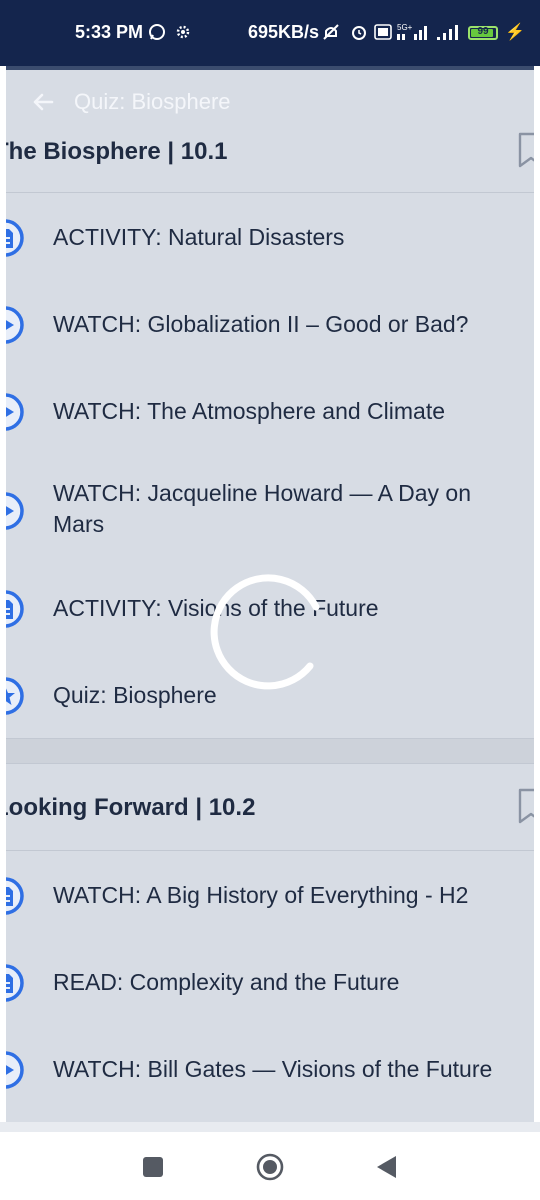  What do you see at coordinates (515, 32) in the screenshot?
I see `charging-icon: ⚡` at bounding box center [515, 32].